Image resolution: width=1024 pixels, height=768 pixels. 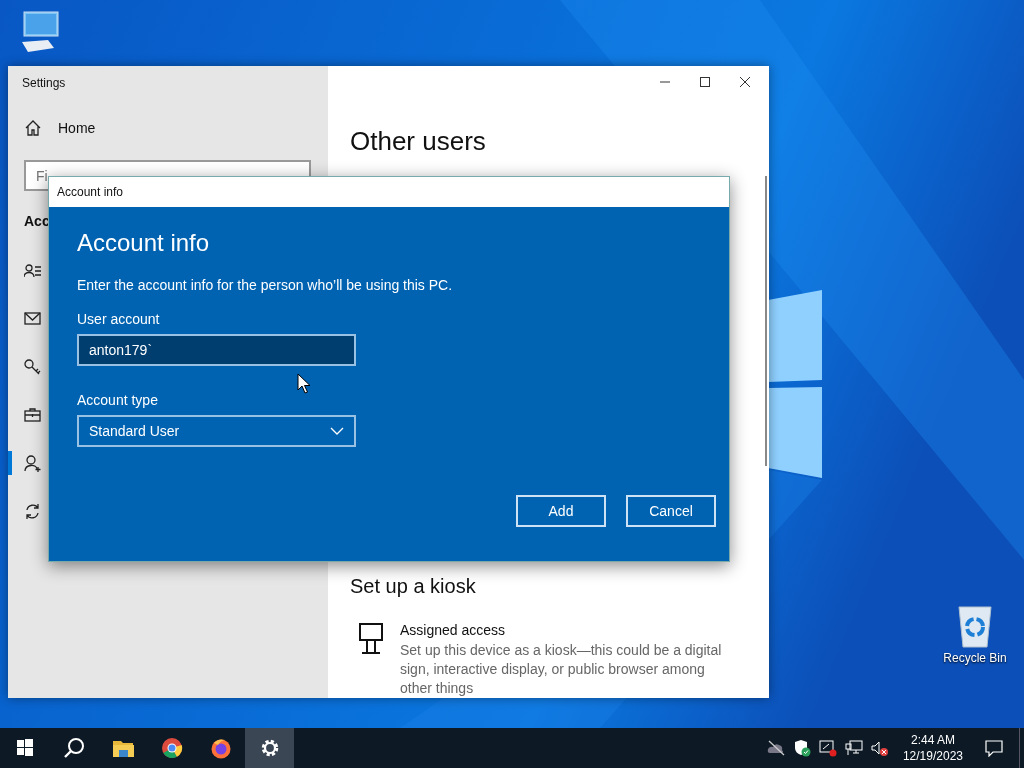 What do you see at coordinates (216, 431) in the screenshot?
I see `account-type-dropdown: Standard User` at bounding box center [216, 431].